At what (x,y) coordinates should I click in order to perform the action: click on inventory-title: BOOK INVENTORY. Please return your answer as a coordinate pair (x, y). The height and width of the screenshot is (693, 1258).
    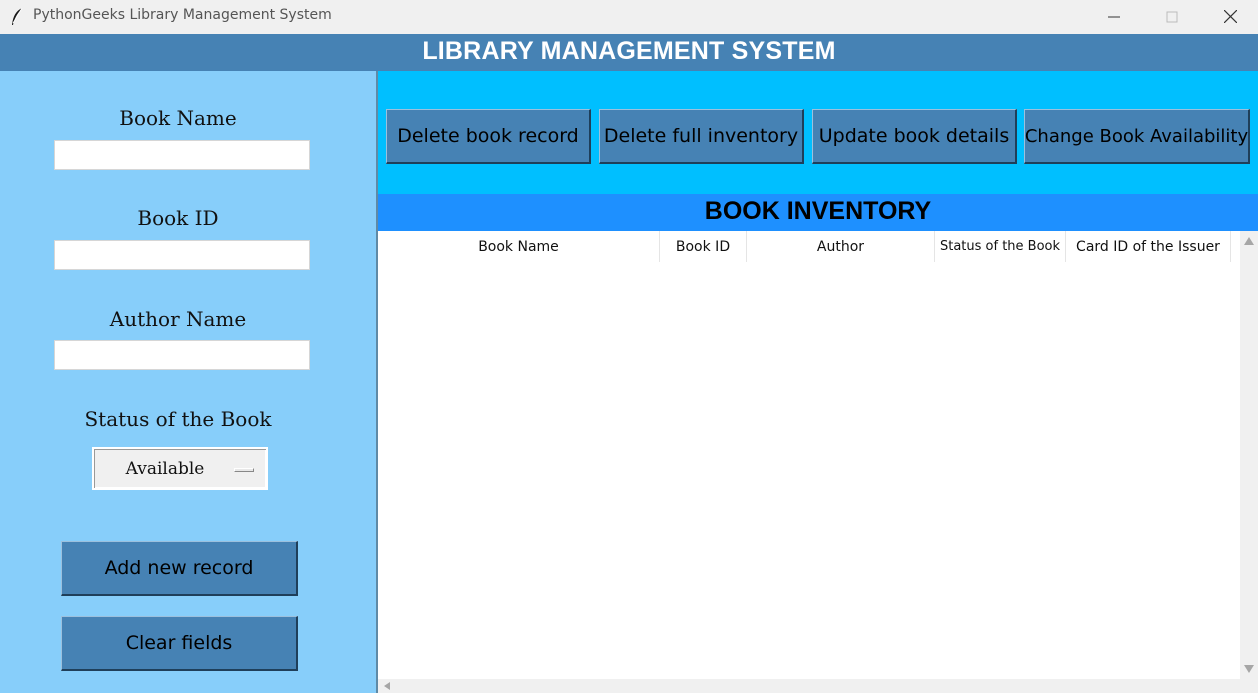
    Looking at the image, I should click on (818, 211).